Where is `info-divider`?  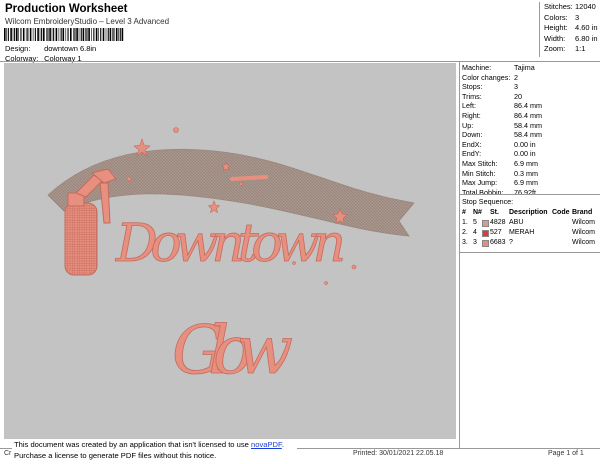
info-divider is located at coordinates (530, 194).